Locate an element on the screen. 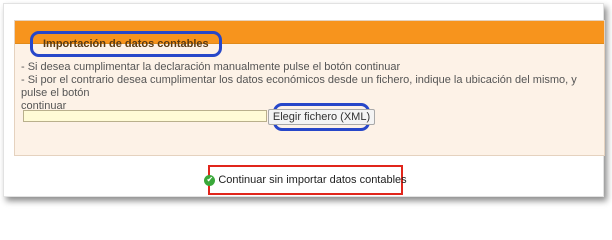 Image resolution: width=612 pixels, height=240 pixels. file-path-input is located at coordinates (145, 116).